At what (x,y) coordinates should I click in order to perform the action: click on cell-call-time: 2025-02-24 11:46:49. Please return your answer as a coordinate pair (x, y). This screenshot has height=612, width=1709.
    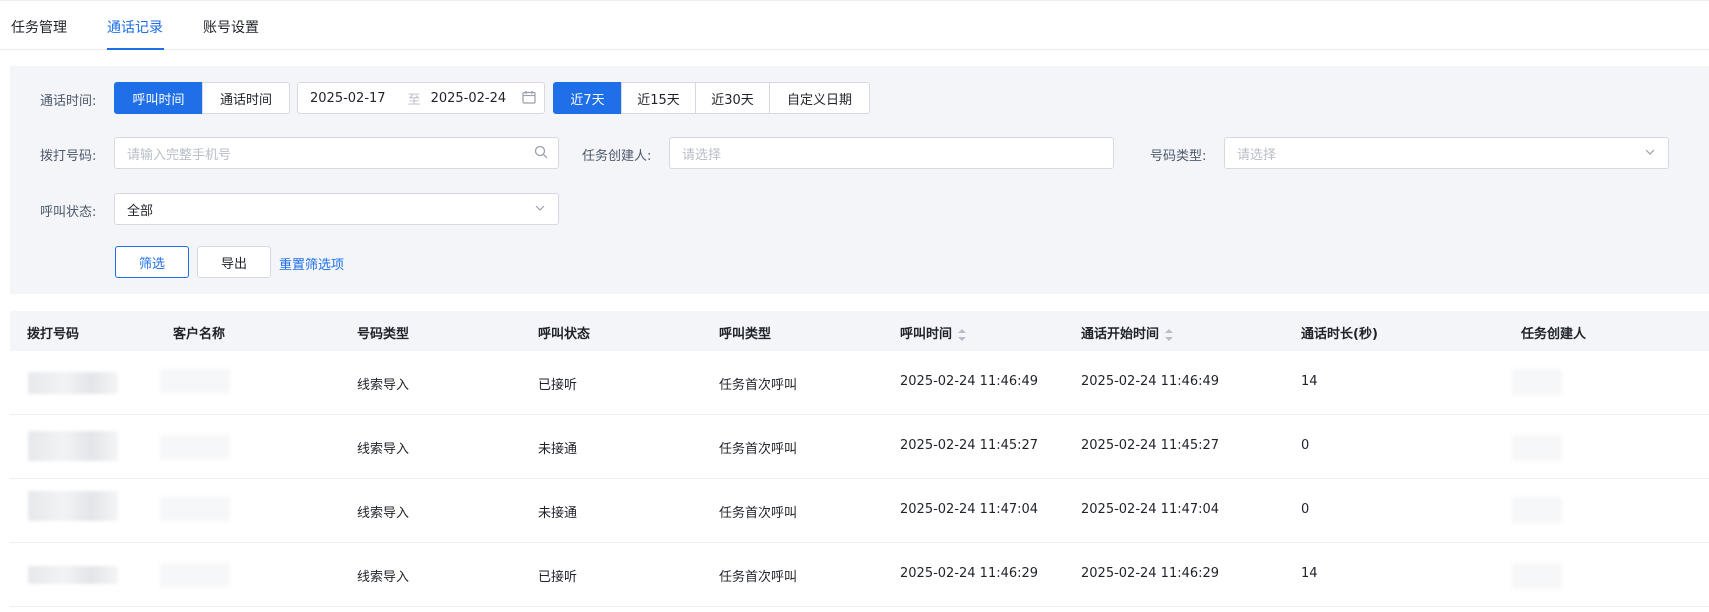
    Looking at the image, I should click on (969, 381).